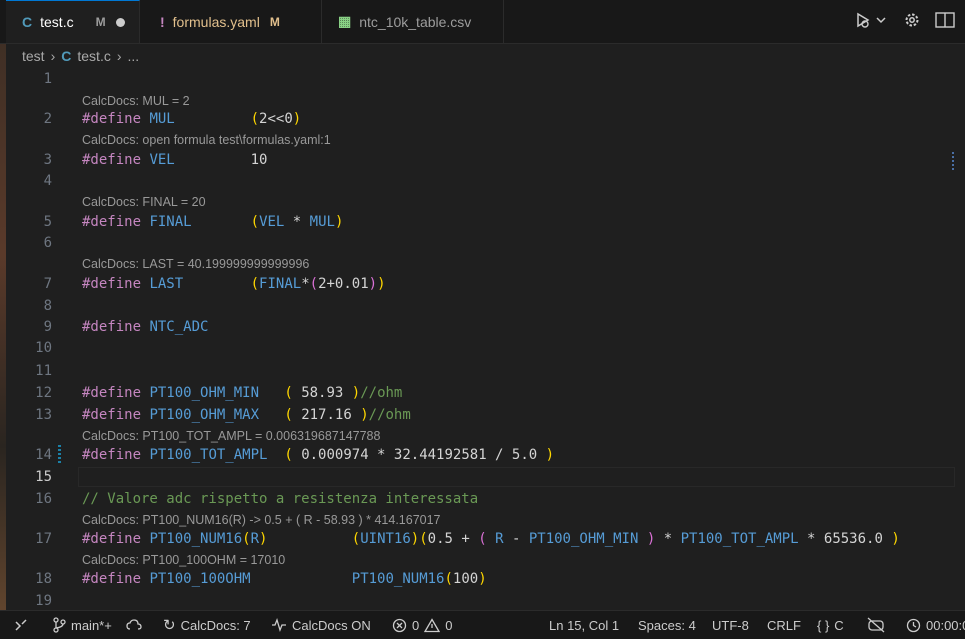 Image resolution: width=965 pixels, height=639 pixels. I want to click on line-number: 4, so click(47, 181).